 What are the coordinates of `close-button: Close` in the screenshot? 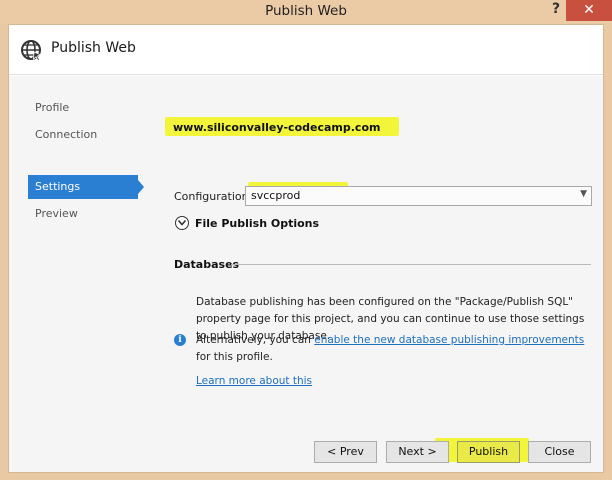 It's located at (559, 452).